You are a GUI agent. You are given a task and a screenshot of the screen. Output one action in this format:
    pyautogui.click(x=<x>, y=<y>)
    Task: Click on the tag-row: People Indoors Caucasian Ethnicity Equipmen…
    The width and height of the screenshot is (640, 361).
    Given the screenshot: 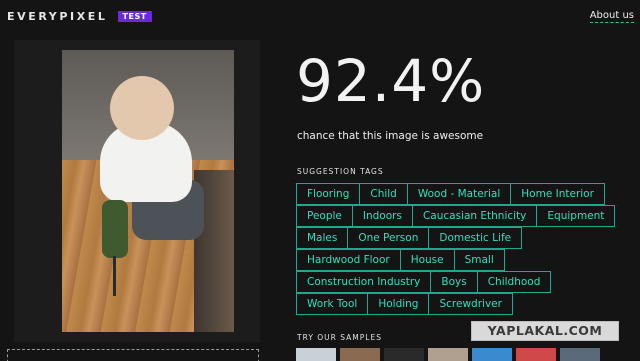 What is the action you would take?
    pyautogui.click(x=464, y=216)
    